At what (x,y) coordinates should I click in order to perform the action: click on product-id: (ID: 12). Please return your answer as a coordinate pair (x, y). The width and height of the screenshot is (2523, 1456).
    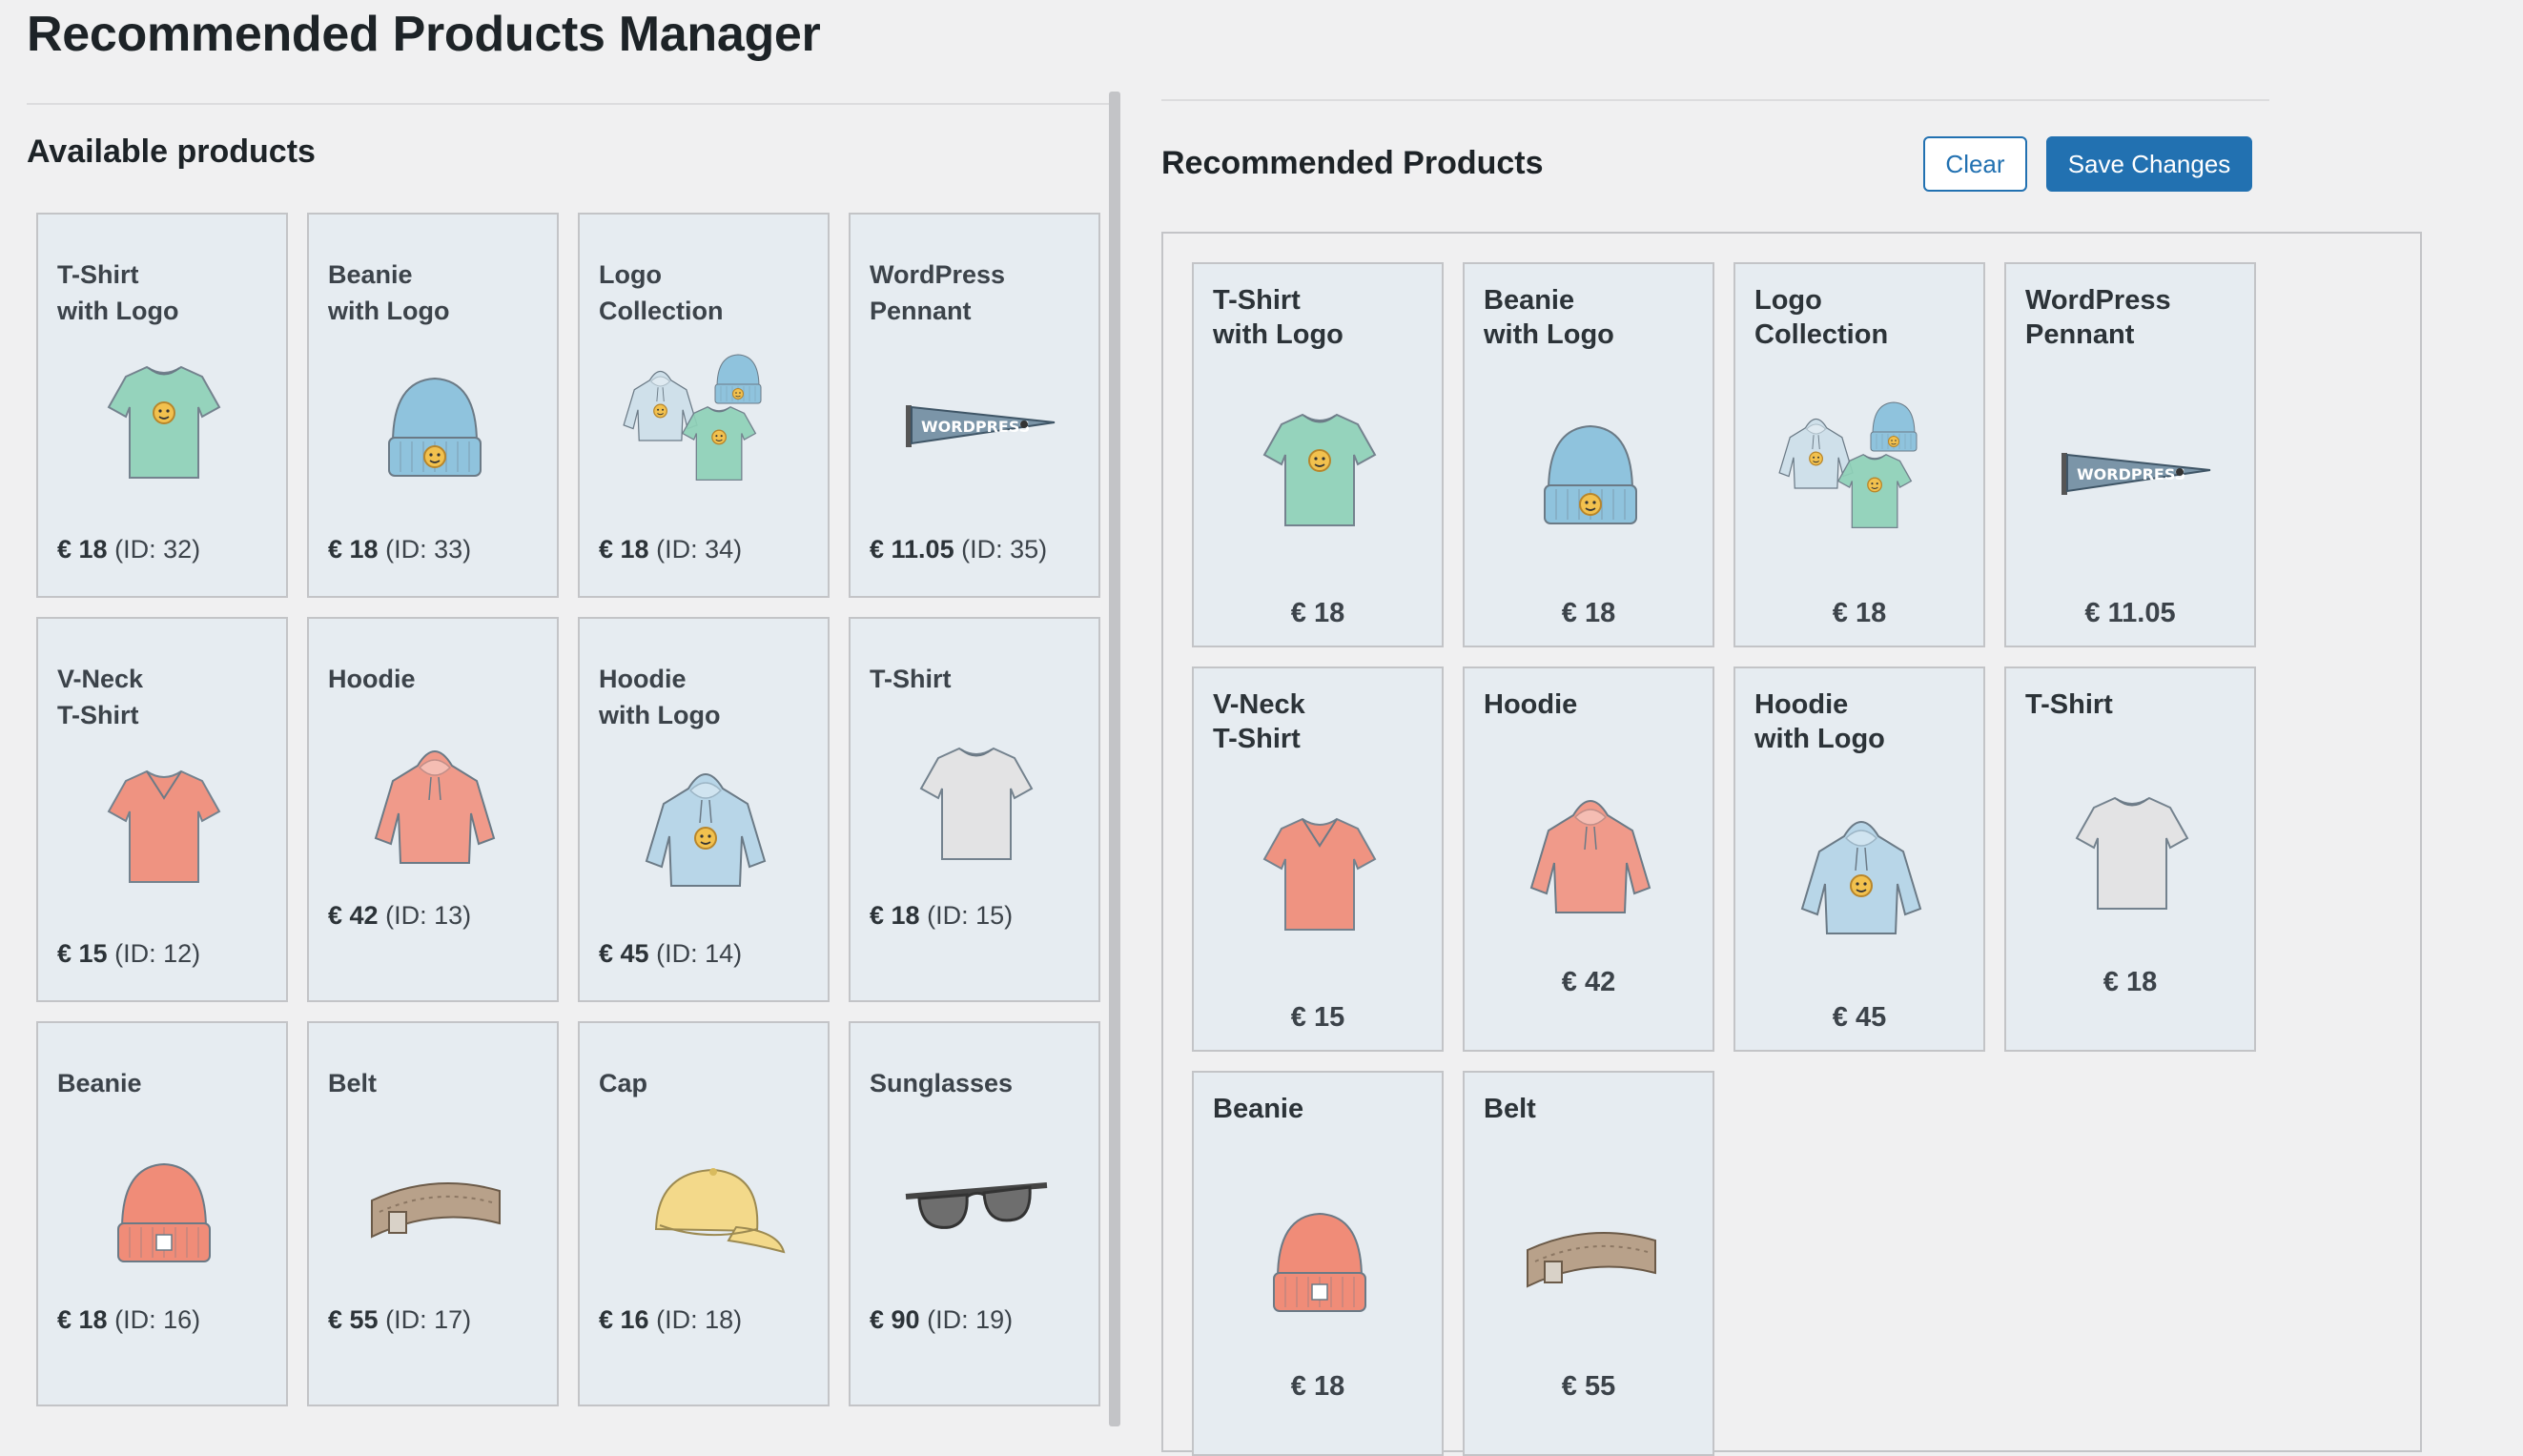
    Looking at the image, I should click on (157, 954).